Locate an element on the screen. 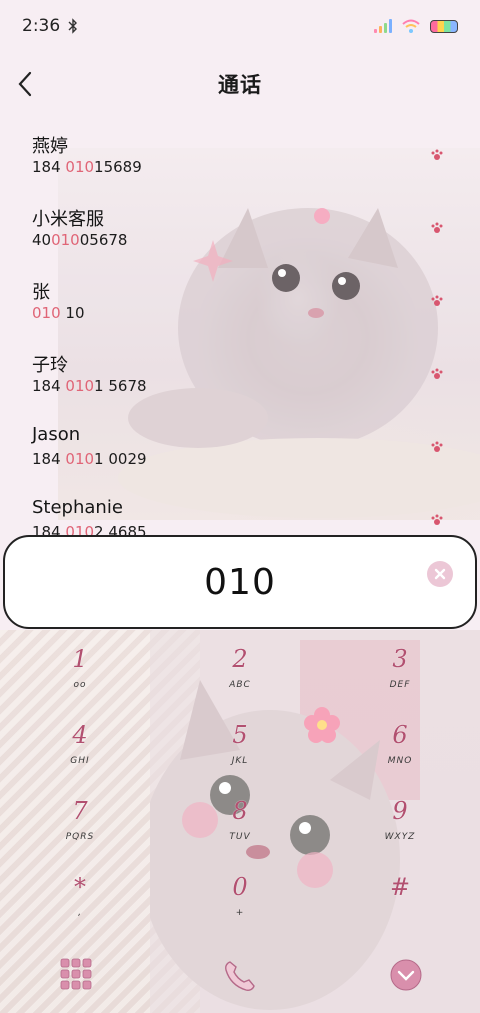  battery-icon is located at coordinates (444, 26).